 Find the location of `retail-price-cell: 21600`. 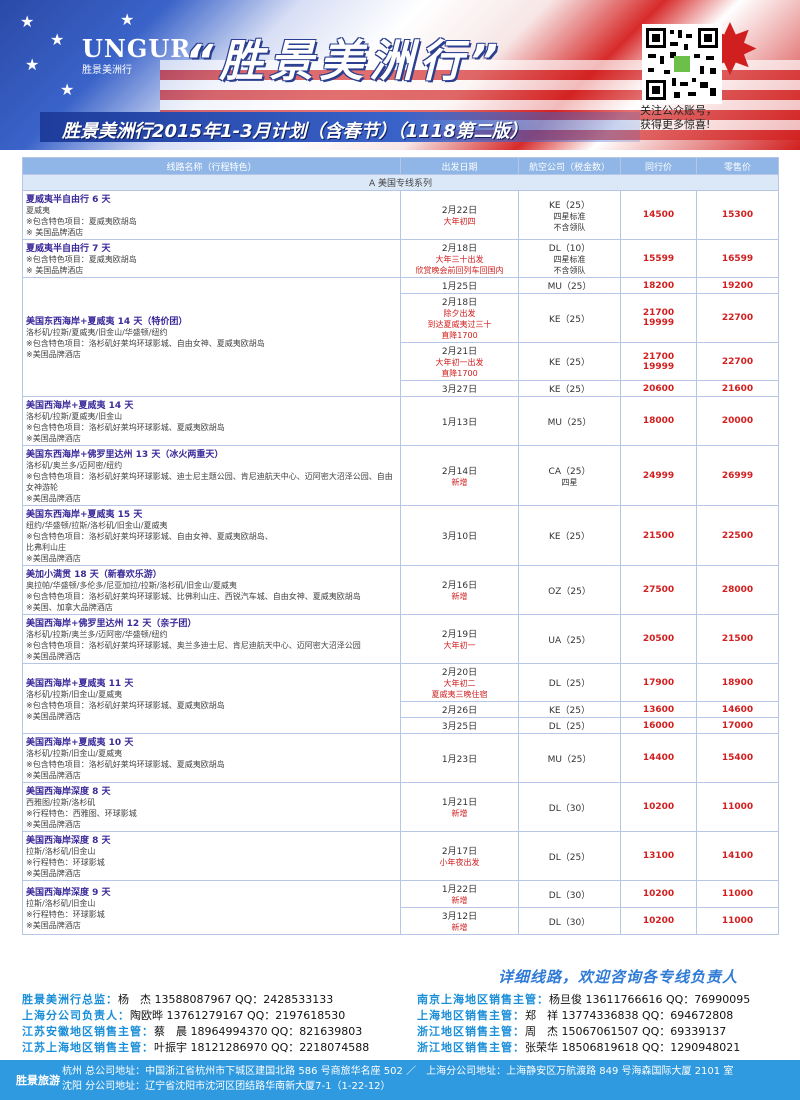

retail-price-cell: 21600 is located at coordinates (737, 388).